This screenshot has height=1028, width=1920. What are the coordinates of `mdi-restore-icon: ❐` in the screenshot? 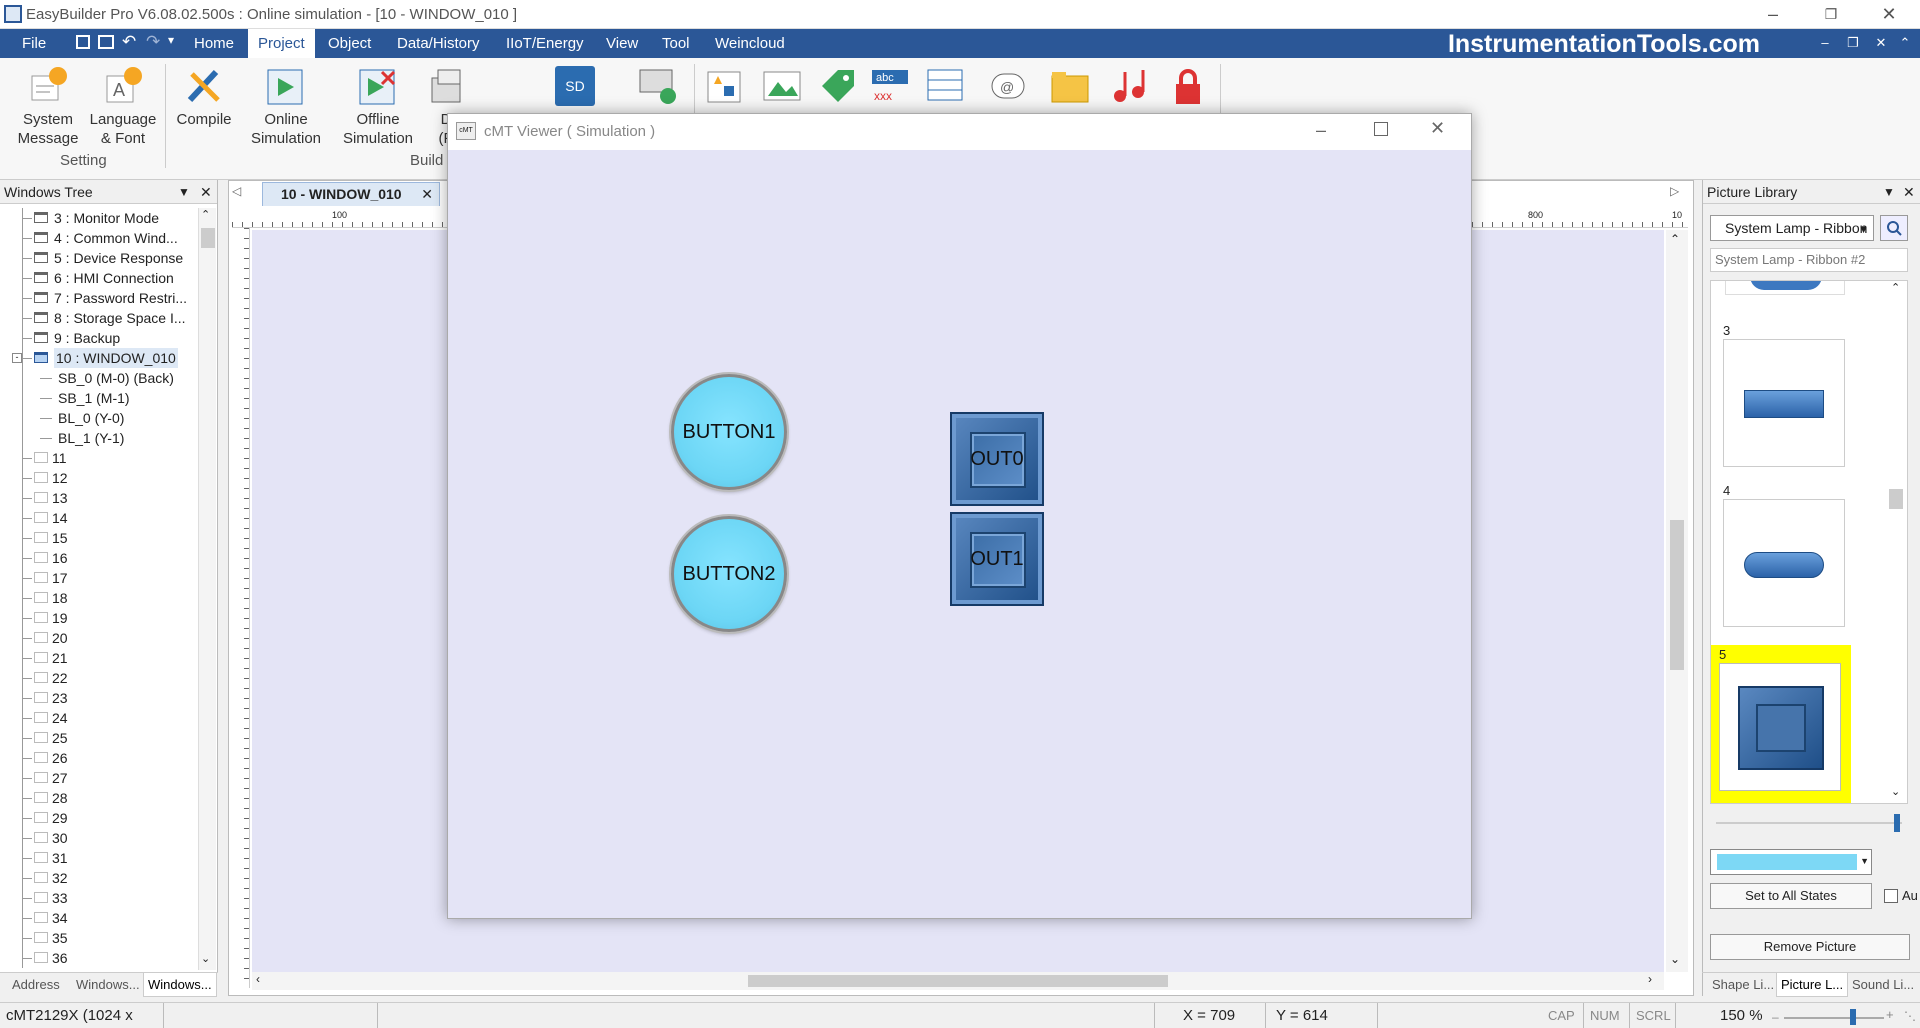 It's located at (1853, 43).